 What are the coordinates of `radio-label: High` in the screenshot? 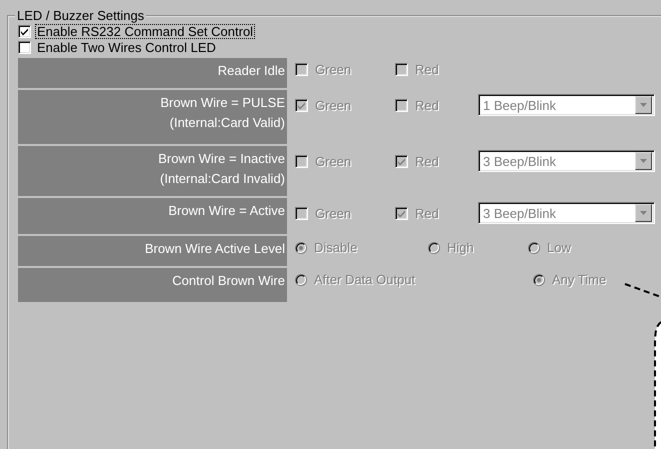 It's located at (460, 247).